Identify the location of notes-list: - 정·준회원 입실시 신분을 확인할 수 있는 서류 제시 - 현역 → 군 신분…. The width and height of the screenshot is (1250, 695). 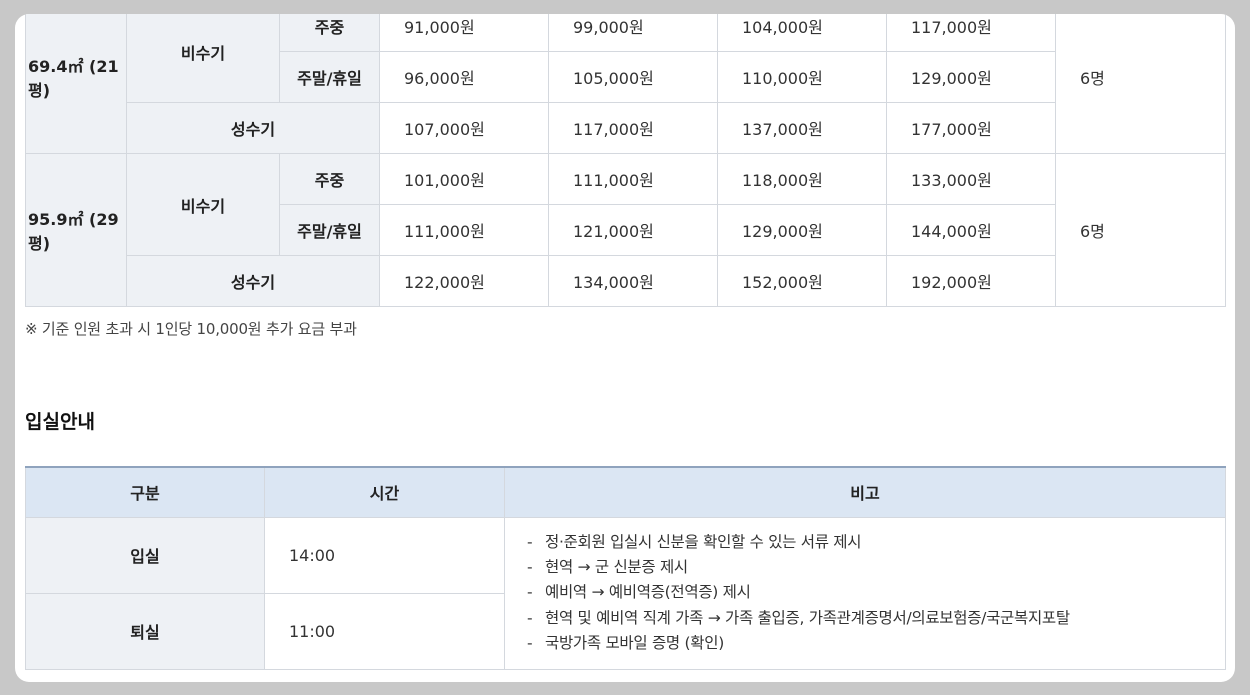
(876, 593).